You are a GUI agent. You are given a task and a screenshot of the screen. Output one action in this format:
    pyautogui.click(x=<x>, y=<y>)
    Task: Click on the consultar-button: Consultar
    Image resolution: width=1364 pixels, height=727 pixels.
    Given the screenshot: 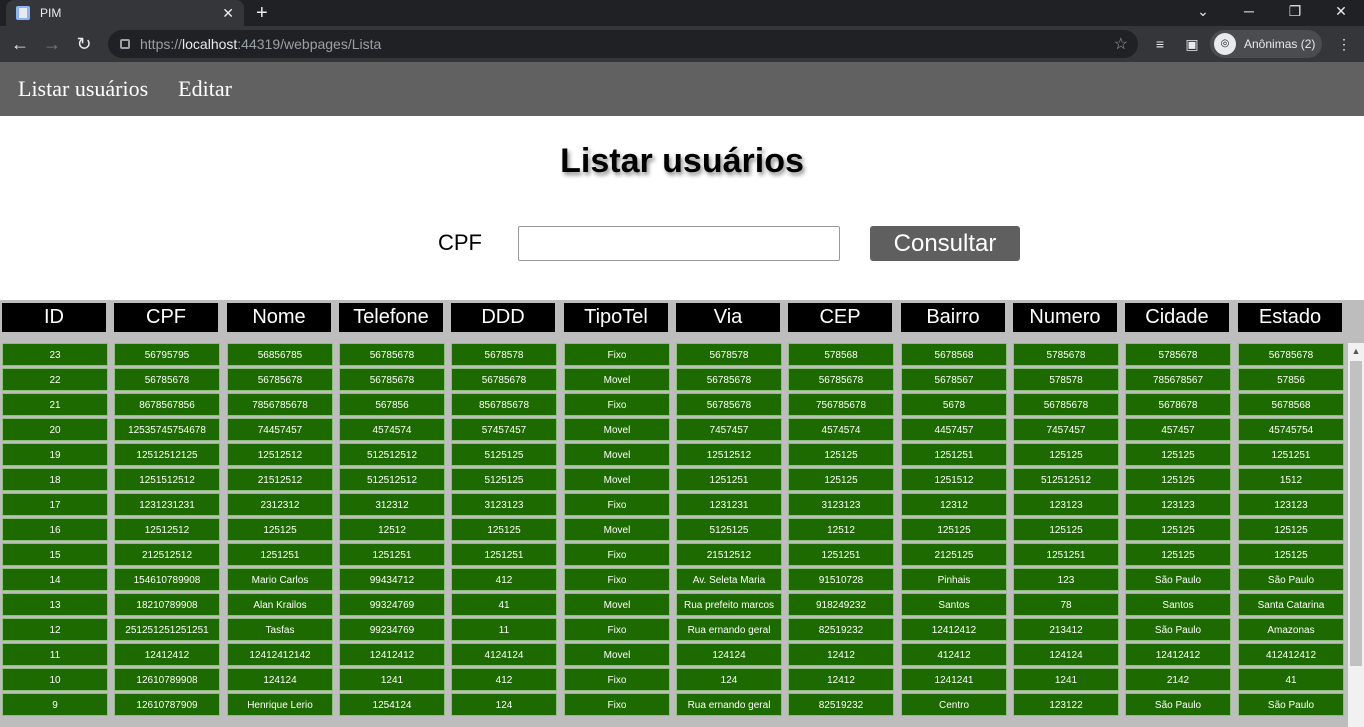 What is the action you would take?
    pyautogui.click(x=945, y=243)
    